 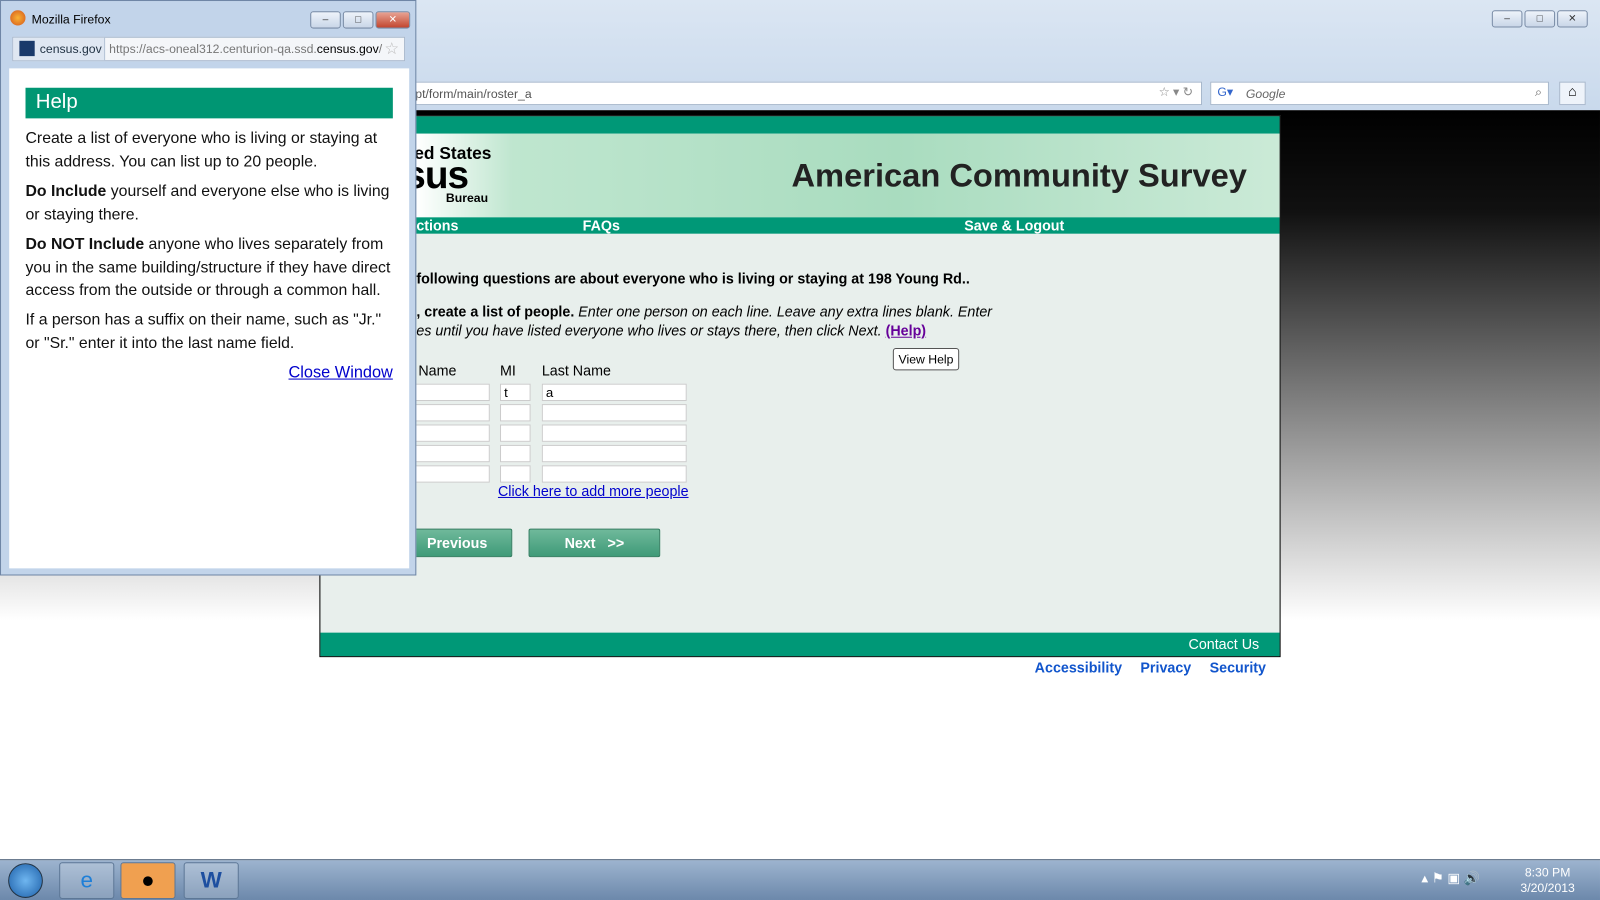 What do you see at coordinates (906, 330) in the screenshot?
I see `help-link: (Help)` at bounding box center [906, 330].